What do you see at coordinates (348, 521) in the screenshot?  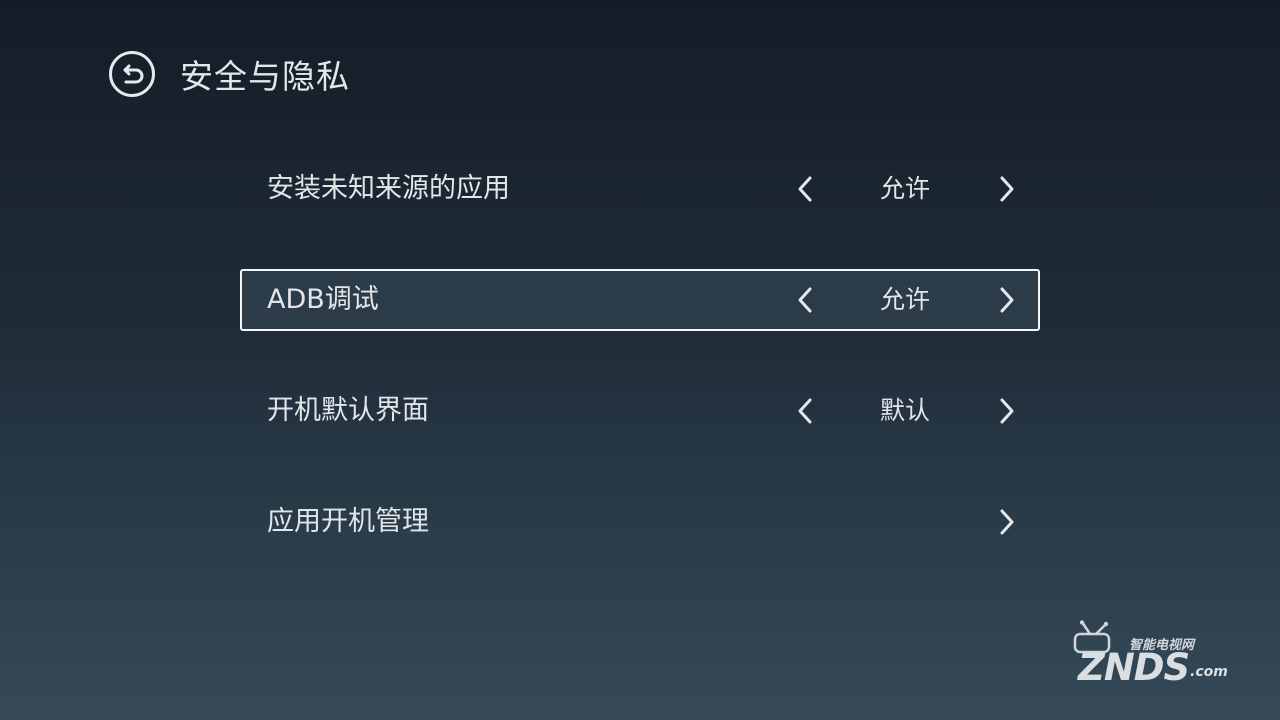 I see `setting-label: 应用开机管理` at bounding box center [348, 521].